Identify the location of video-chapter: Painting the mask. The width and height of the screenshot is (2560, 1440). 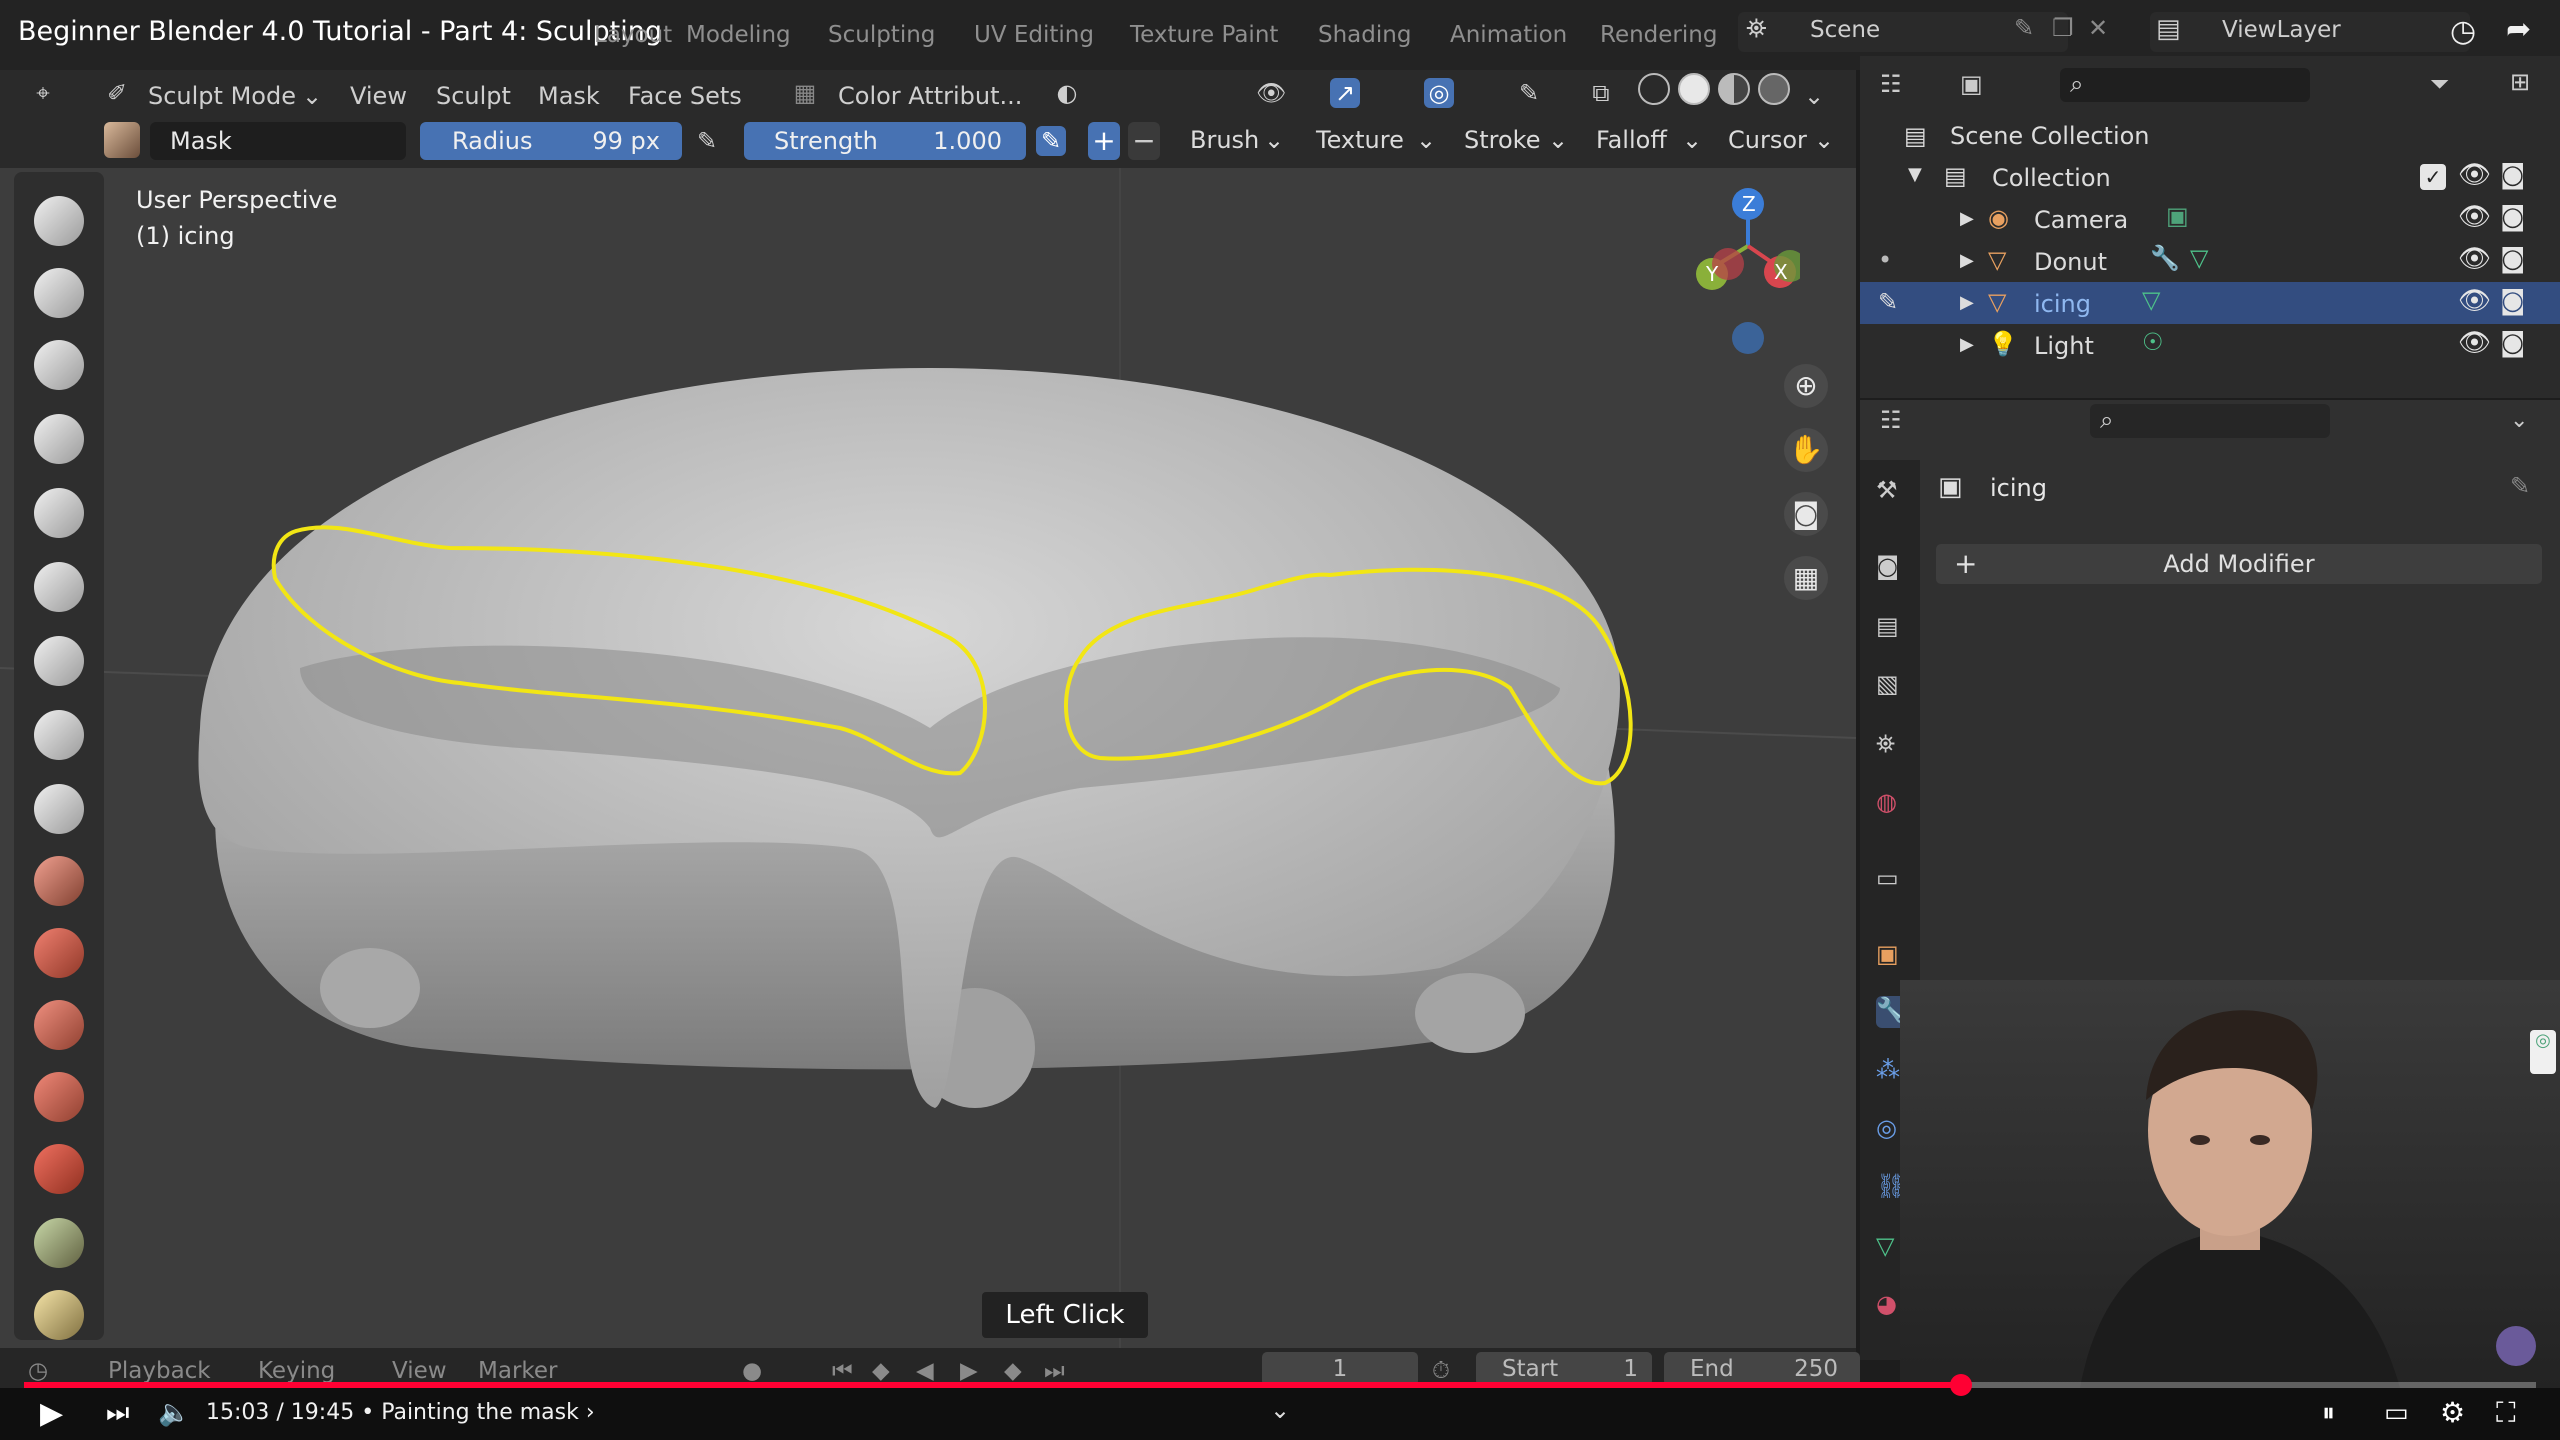
(480, 1412).